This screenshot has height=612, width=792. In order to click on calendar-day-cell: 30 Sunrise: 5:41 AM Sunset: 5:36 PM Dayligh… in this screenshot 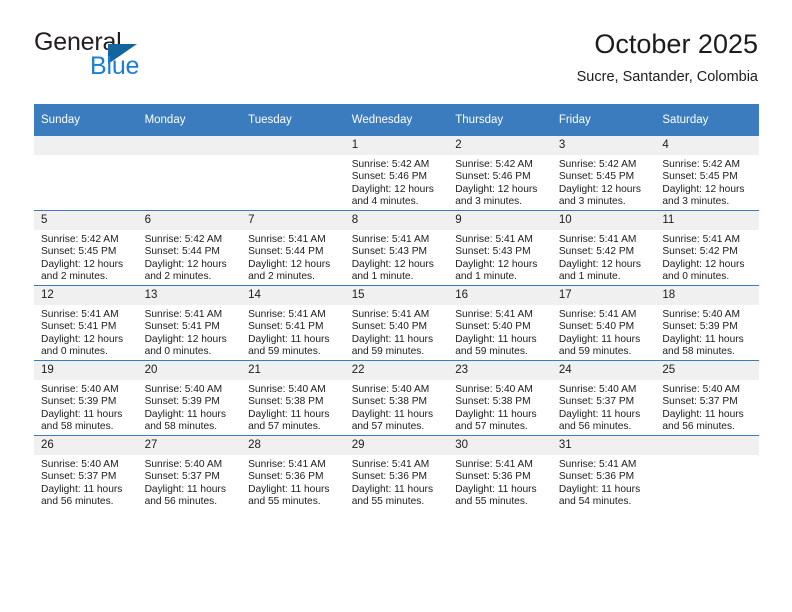, I will do `click(500, 472)`.